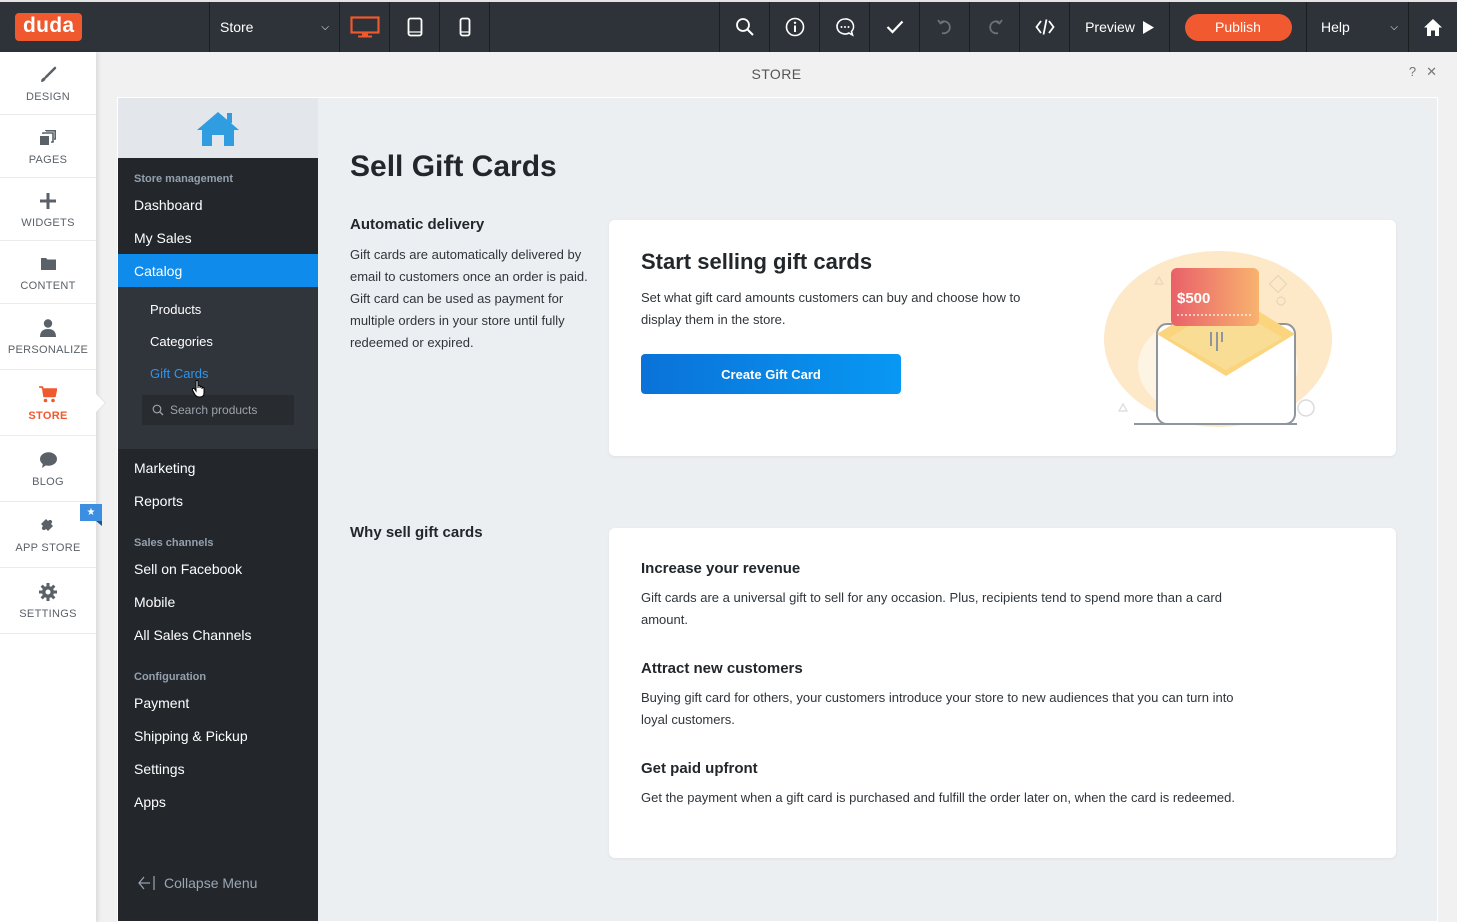 This screenshot has width=1457, height=922. I want to click on page-title: Sell Gift Cards, so click(453, 166).